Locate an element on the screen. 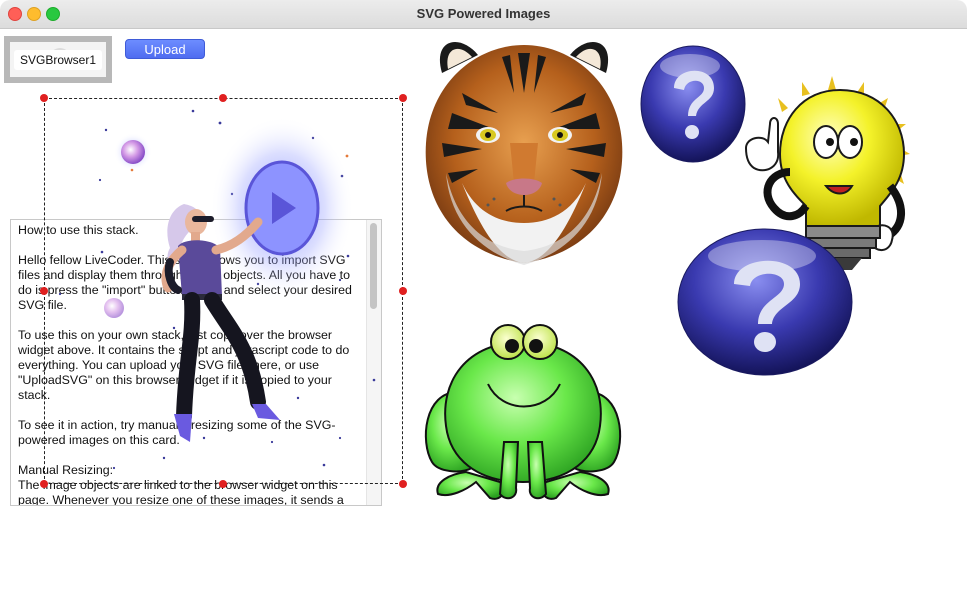 The image size is (967, 591). frog-image is located at coordinates (523, 413).